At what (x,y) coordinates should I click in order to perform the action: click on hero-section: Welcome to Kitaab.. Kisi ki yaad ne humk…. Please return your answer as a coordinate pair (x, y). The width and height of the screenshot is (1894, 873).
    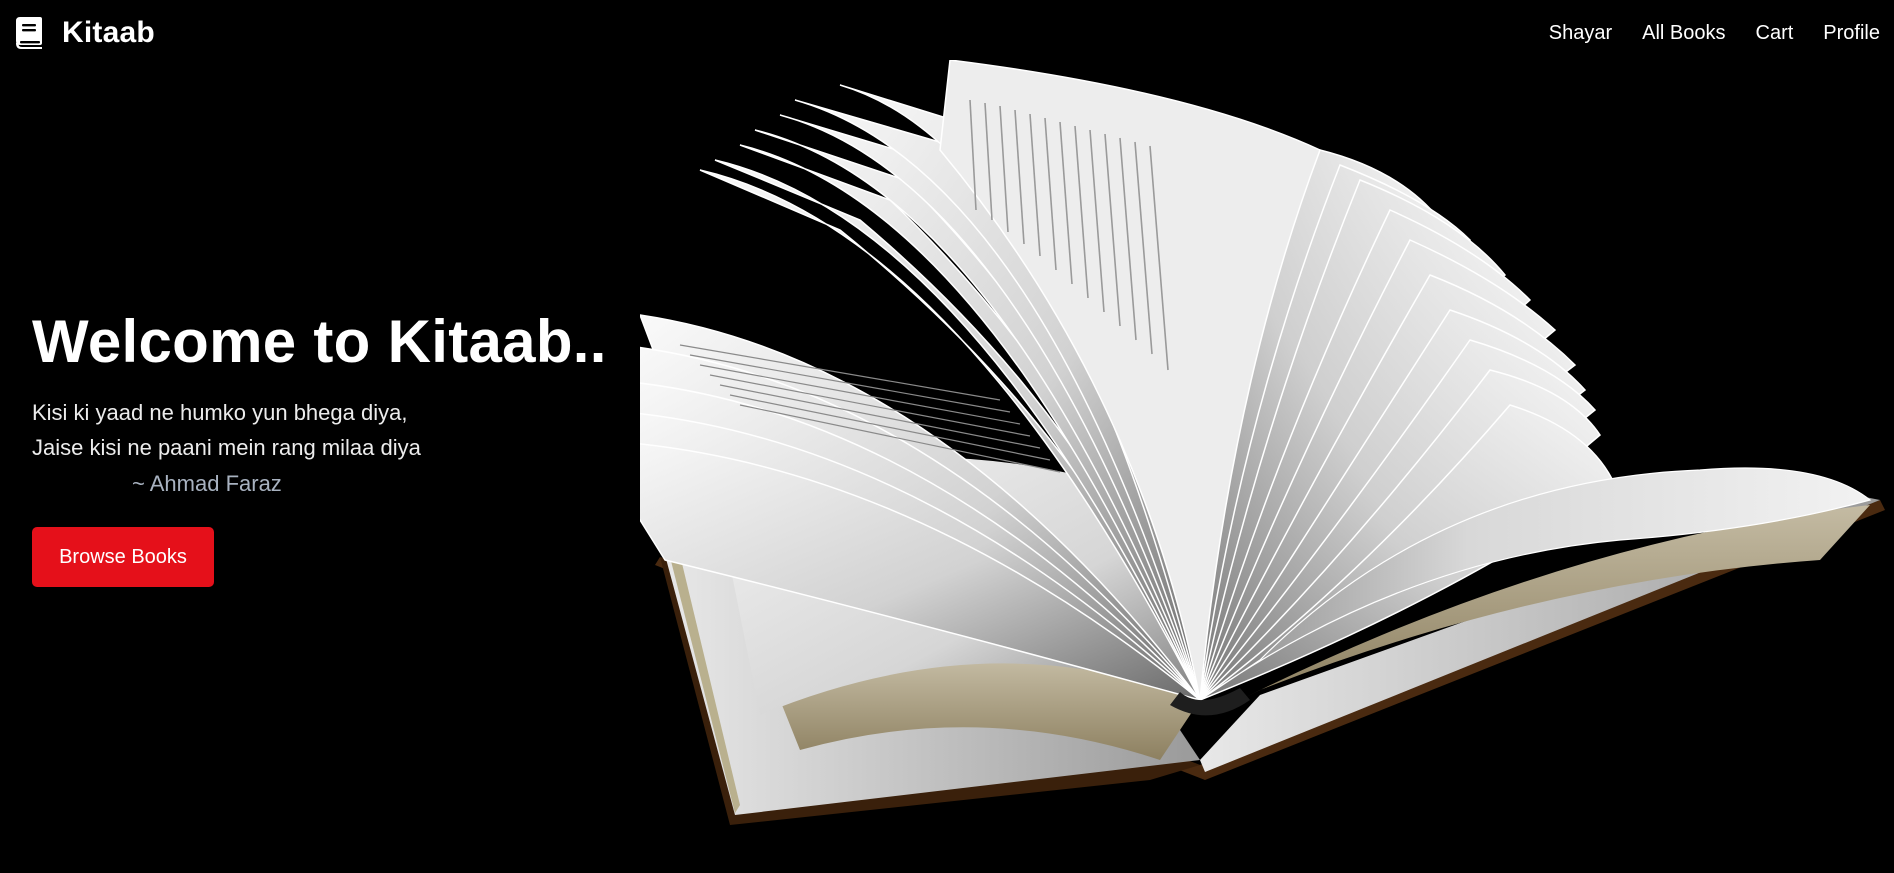
    Looking at the image, I should click on (352, 448).